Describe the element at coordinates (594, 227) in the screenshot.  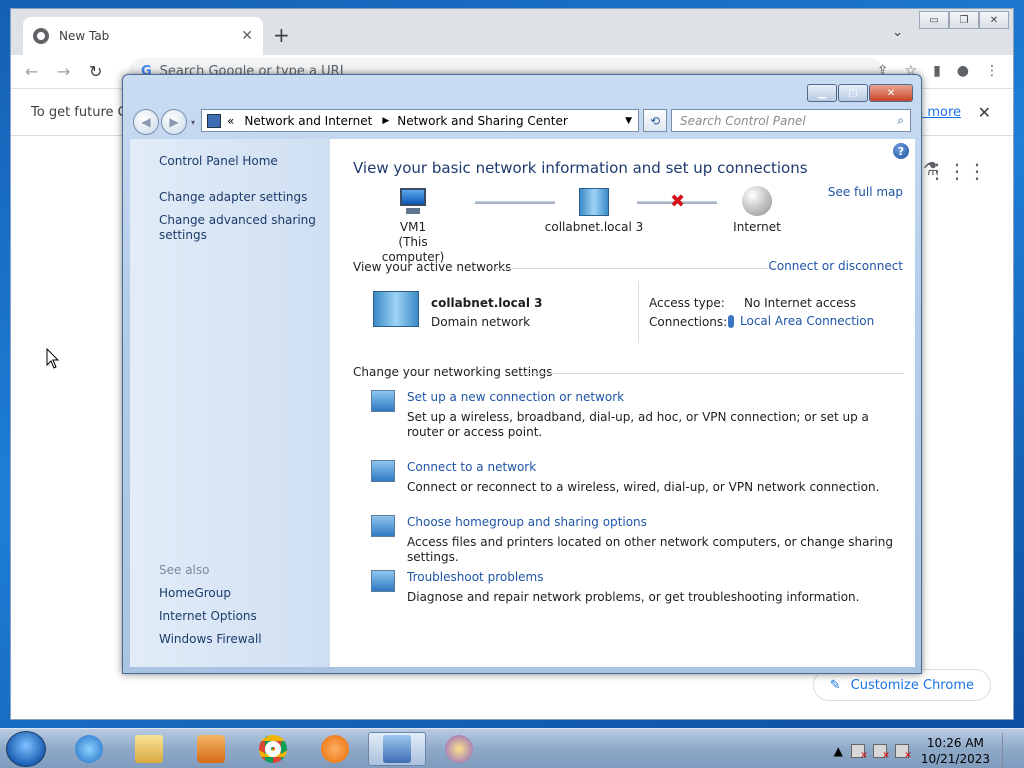
I see `network-name: collabnet.local 3` at that location.